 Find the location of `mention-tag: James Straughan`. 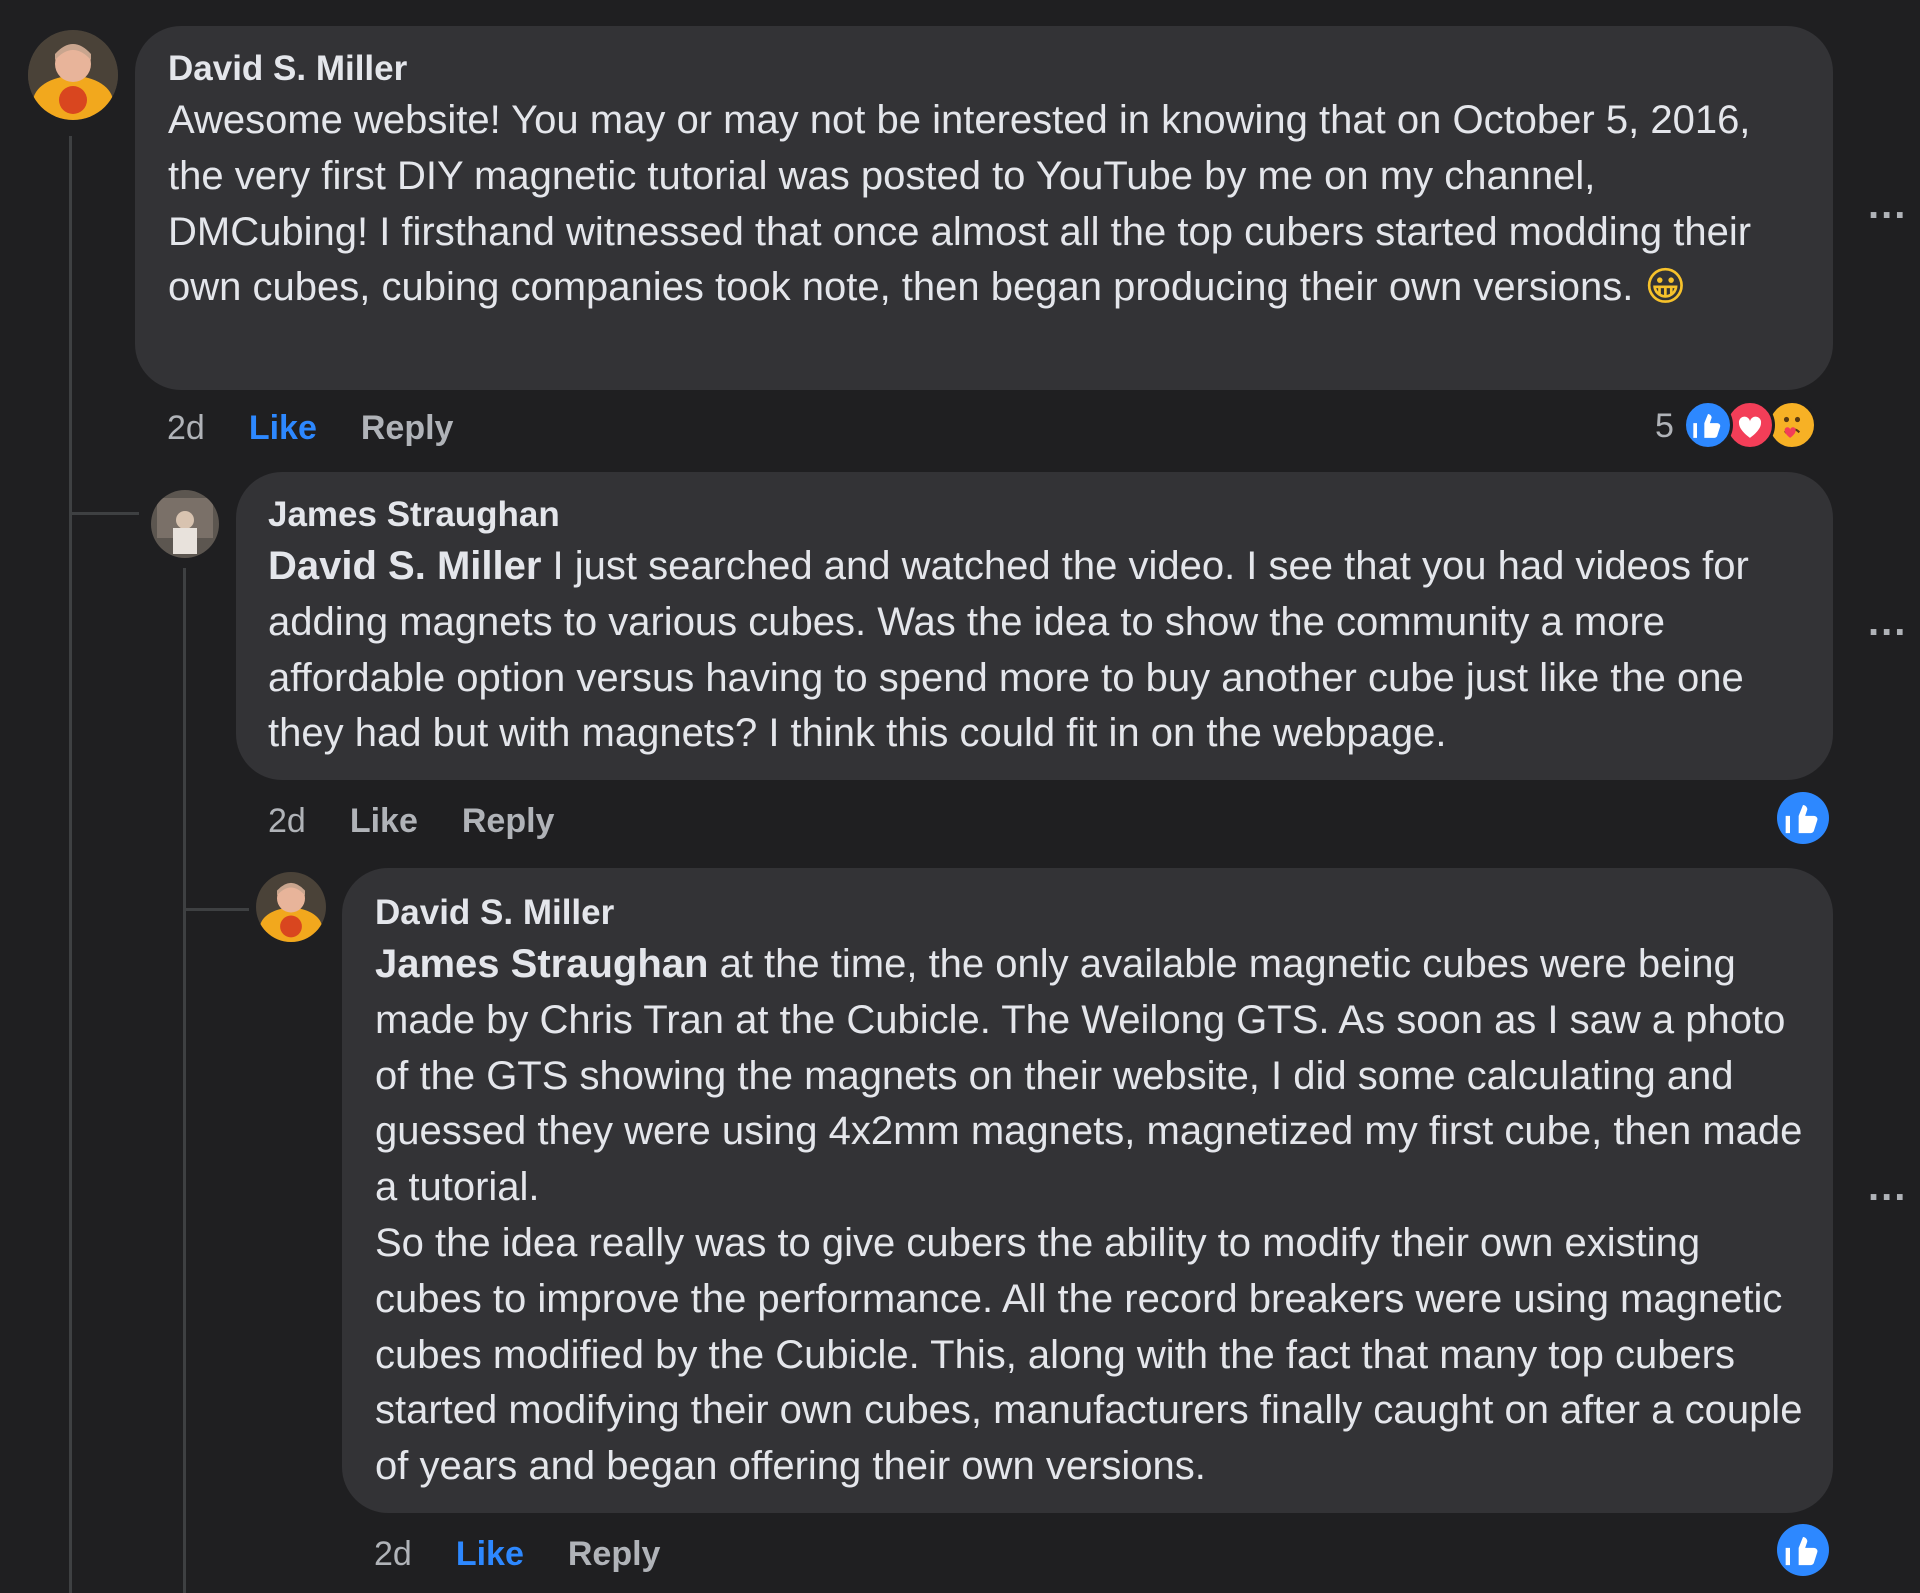

mention-tag: James Straughan is located at coordinates (541, 964).